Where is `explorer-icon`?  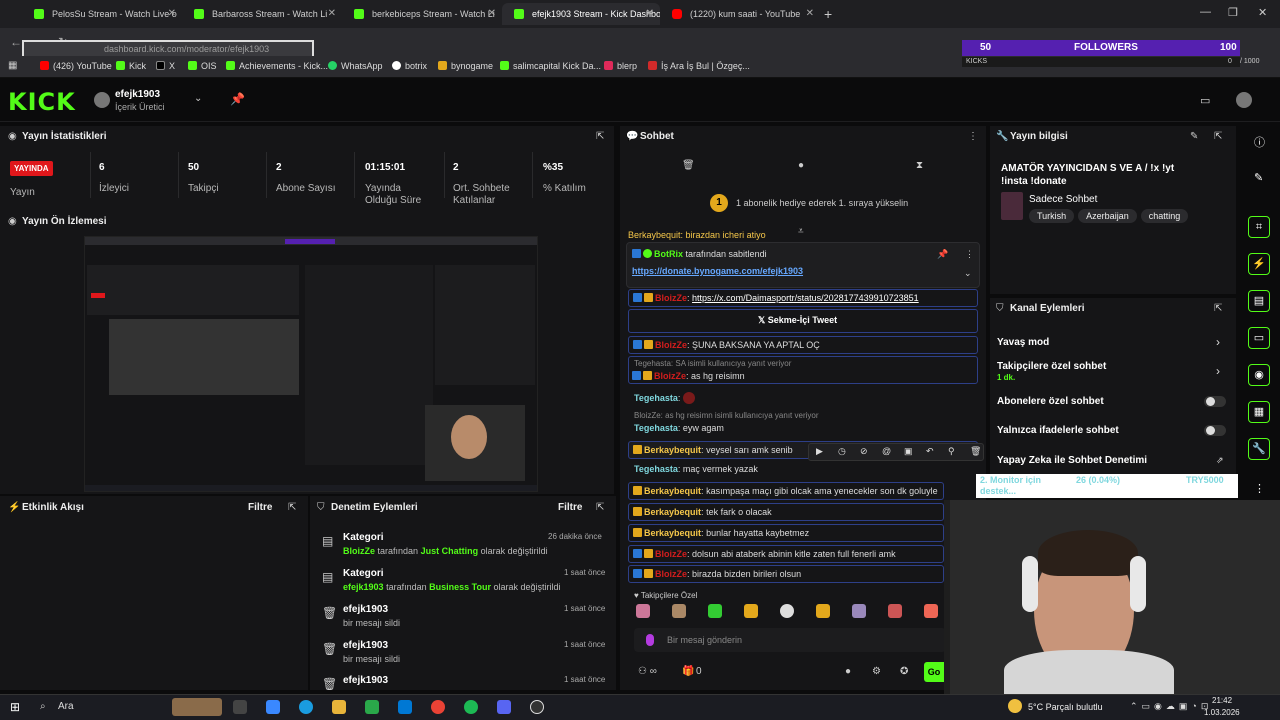
explorer-icon is located at coordinates (339, 707).